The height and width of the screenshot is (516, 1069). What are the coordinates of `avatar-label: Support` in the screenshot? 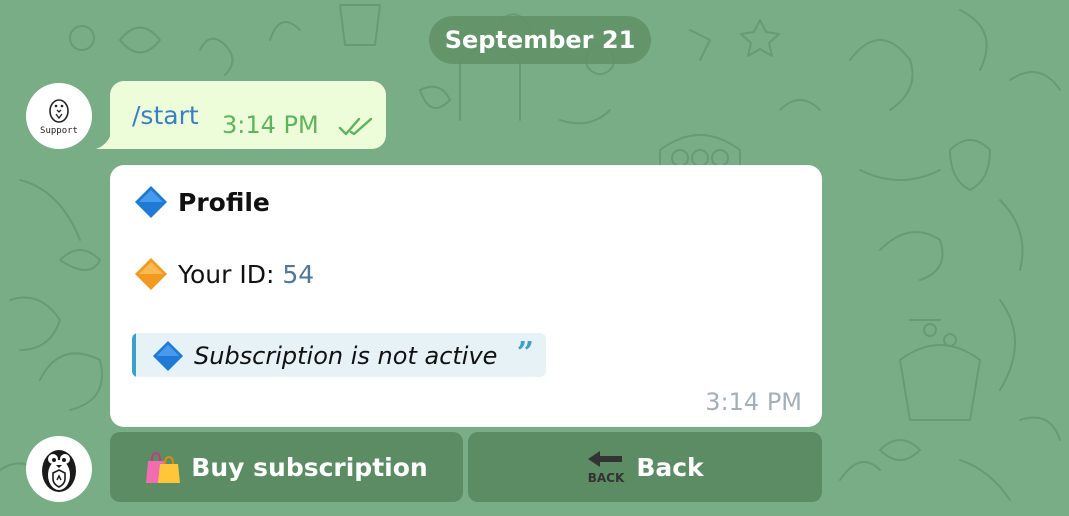 It's located at (59, 131).